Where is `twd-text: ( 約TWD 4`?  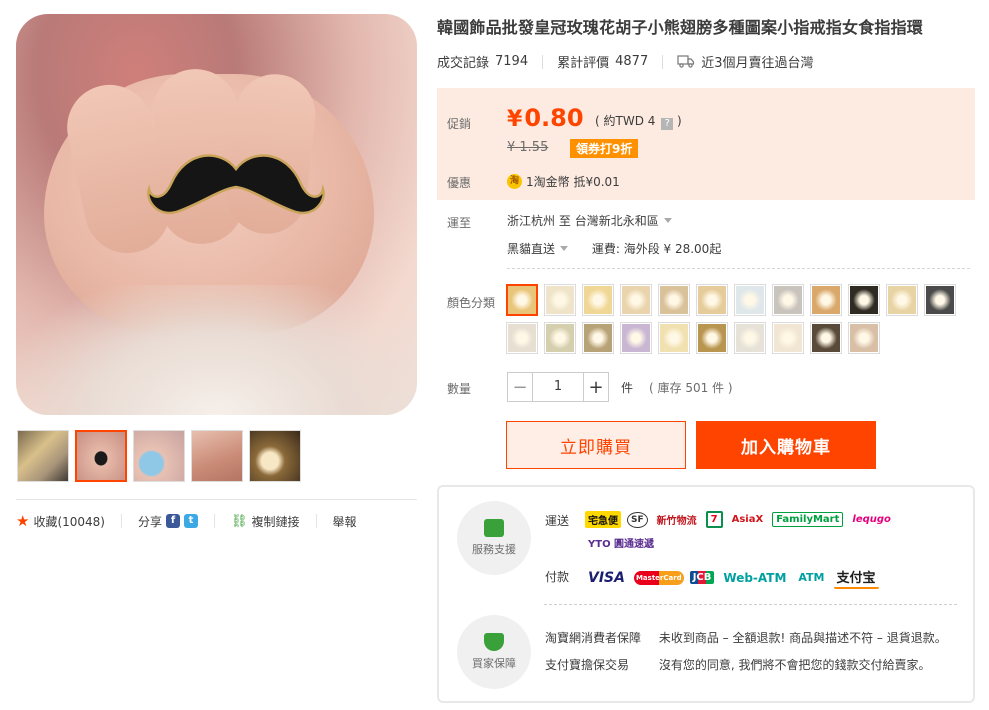 twd-text: ( 約TWD 4 is located at coordinates (625, 121).